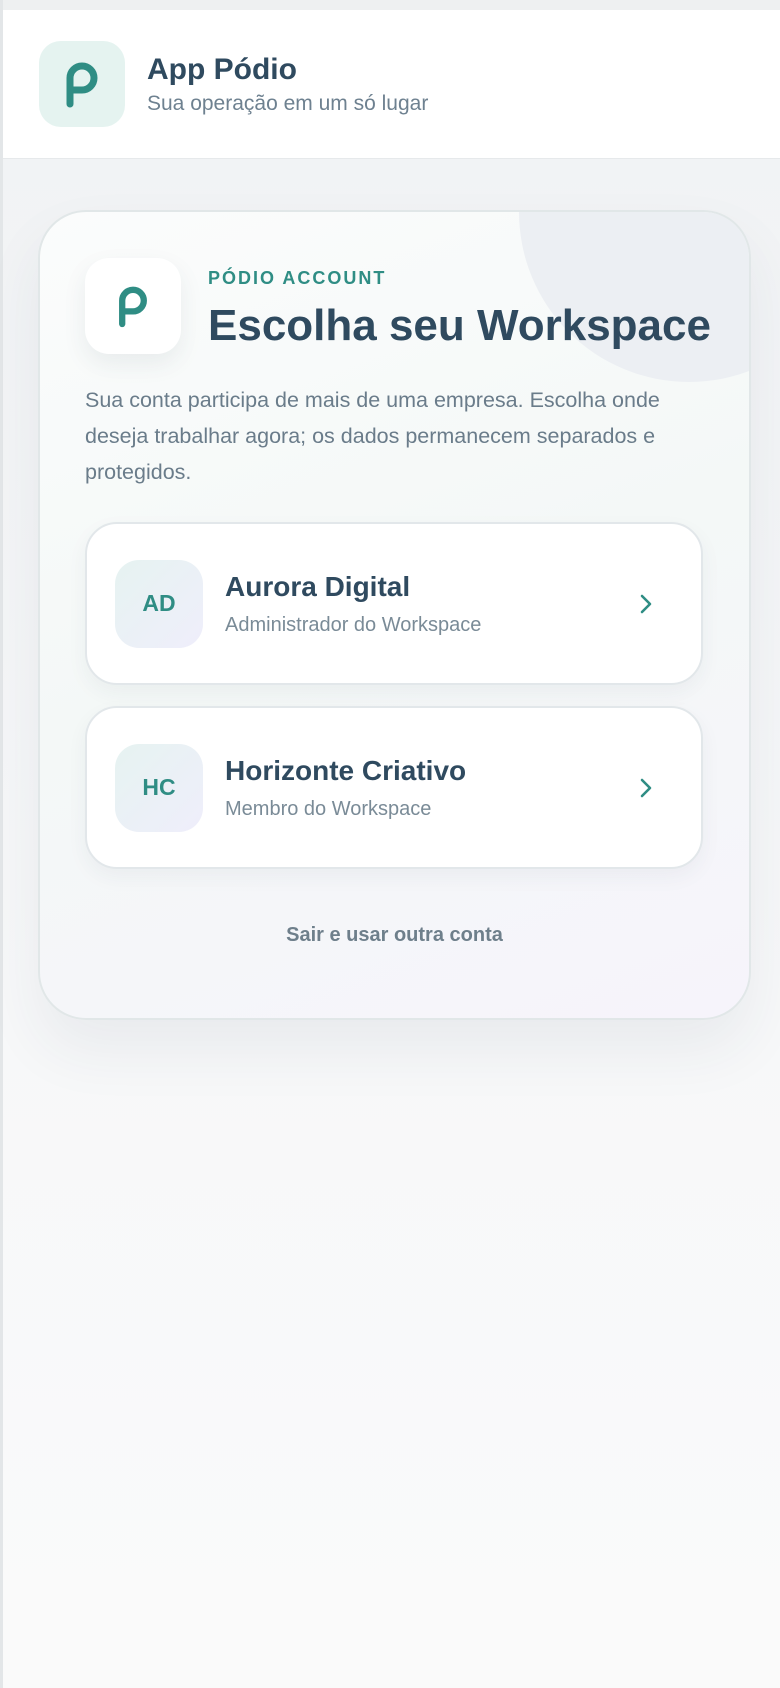 Image resolution: width=780 pixels, height=1688 pixels. What do you see at coordinates (133, 306) in the screenshot?
I see `card-logo-icon` at bounding box center [133, 306].